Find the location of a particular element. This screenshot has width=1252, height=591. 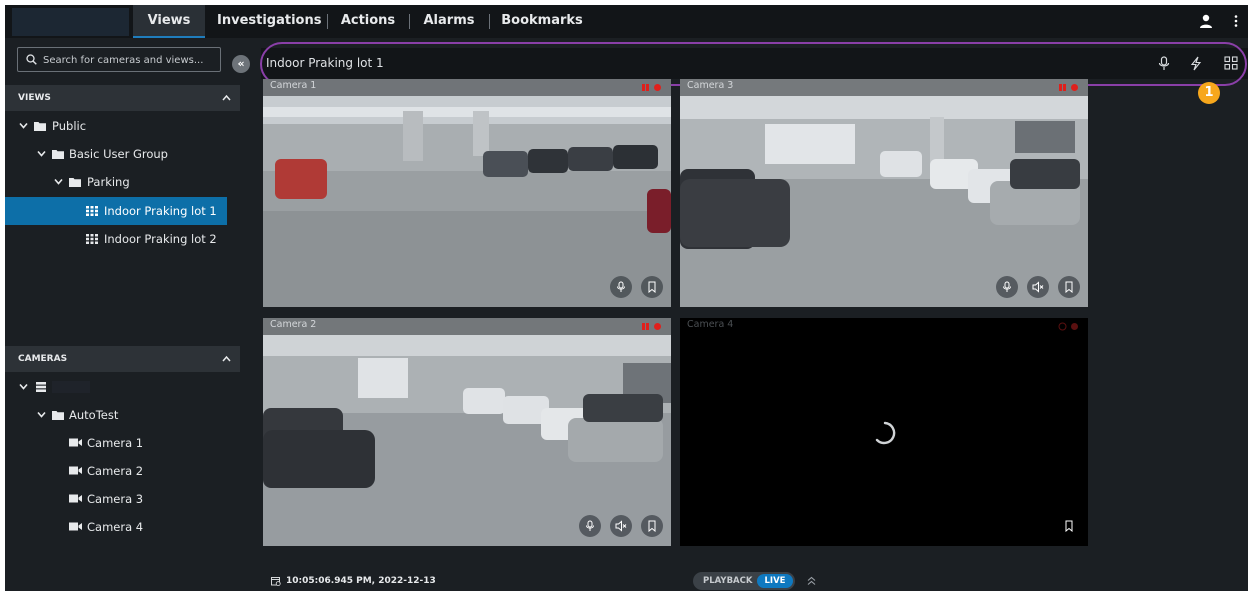

tile-title: Camera 3 is located at coordinates (710, 85).